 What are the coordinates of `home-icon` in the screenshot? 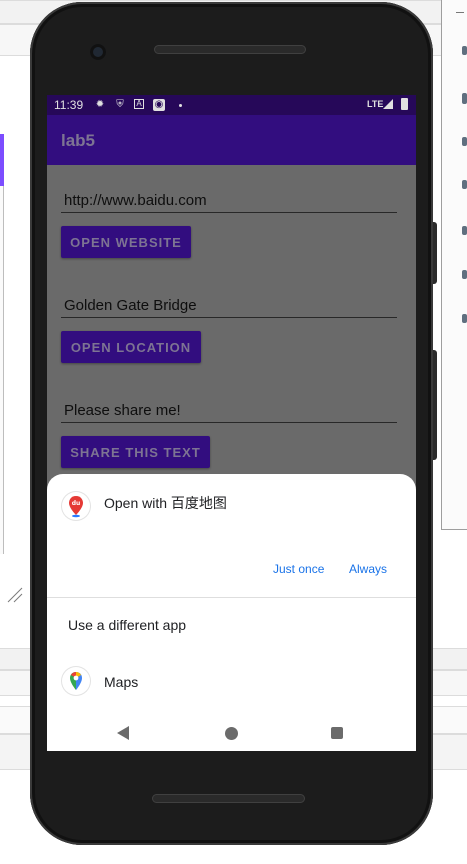 It's located at (231, 733).